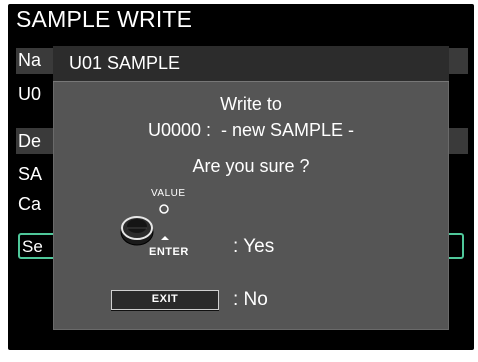 The height and width of the screenshot is (362, 478). Describe the element at coordinates (125, 63) in the screenshot. I see `dialog-title: U01 SAMPLE` at that location.